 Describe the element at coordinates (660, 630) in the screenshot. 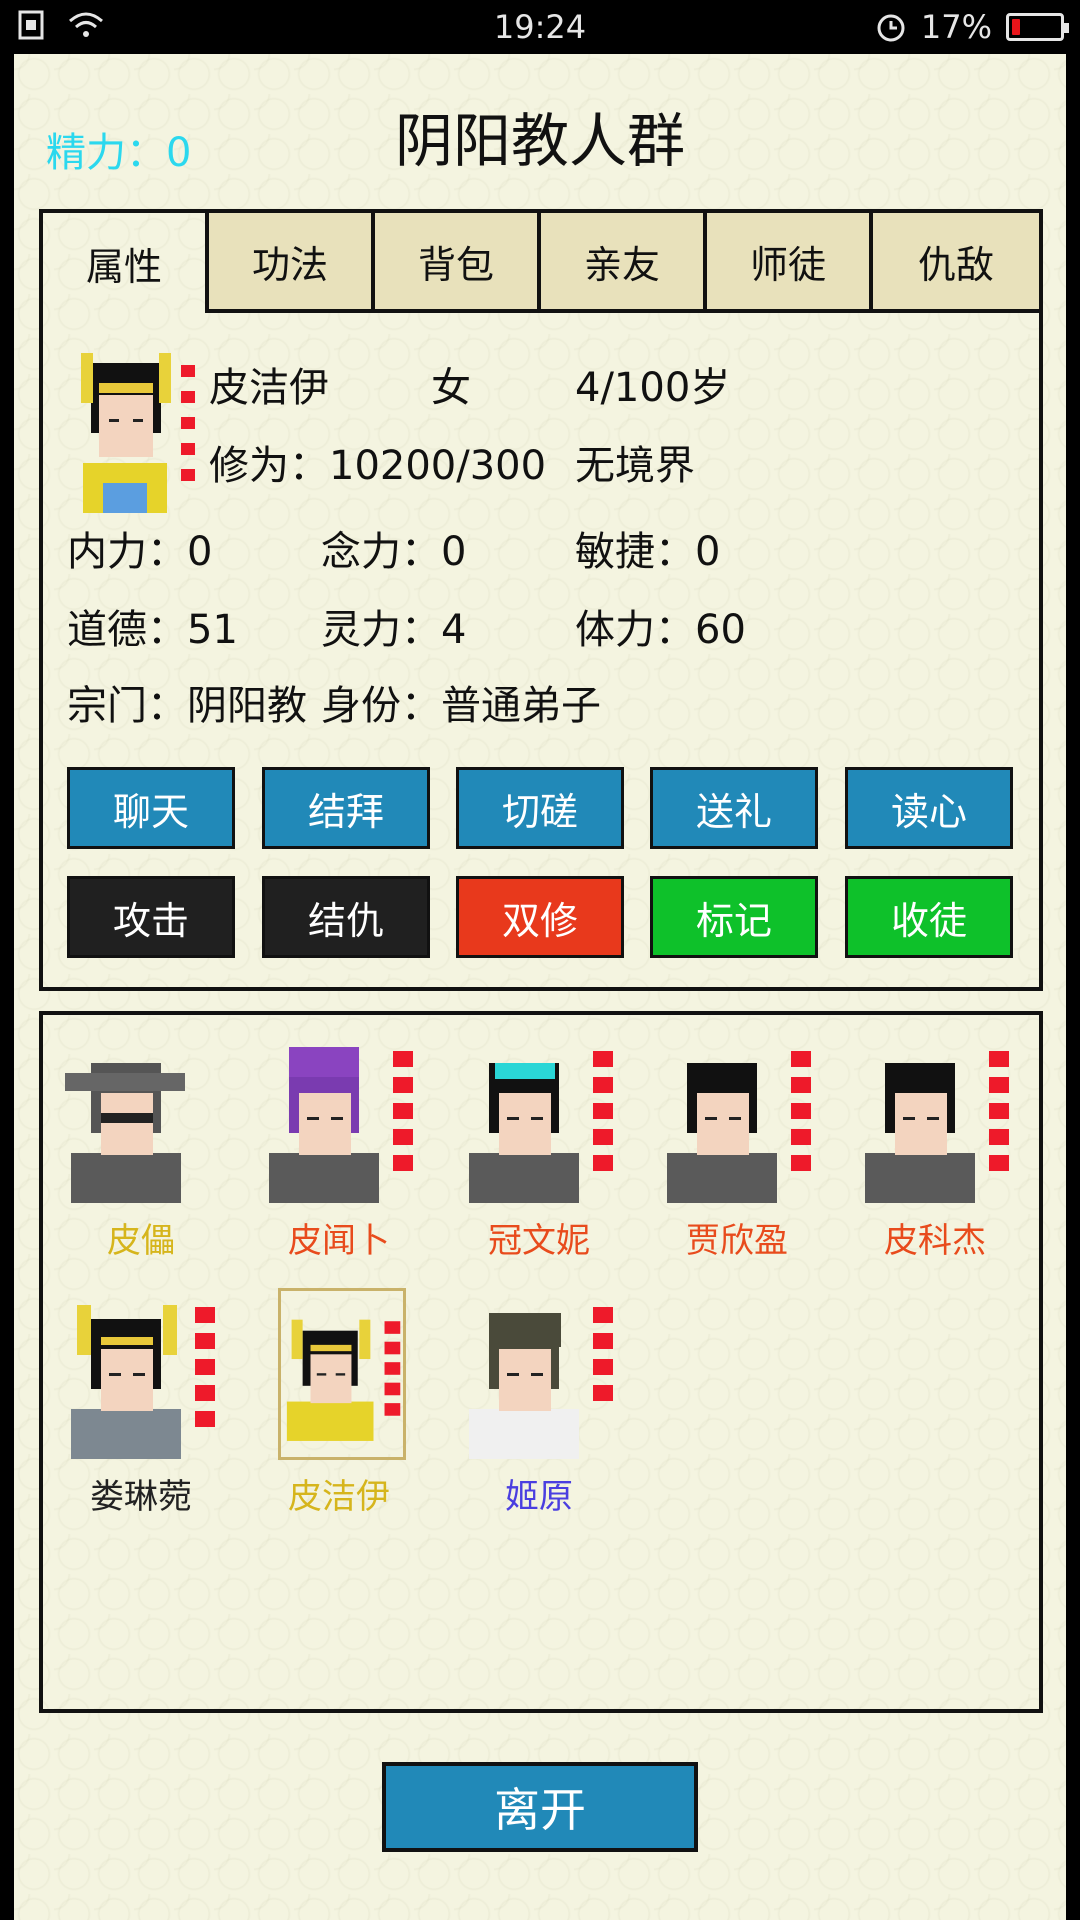

I see `stat-tili: 体力：60` at that location.